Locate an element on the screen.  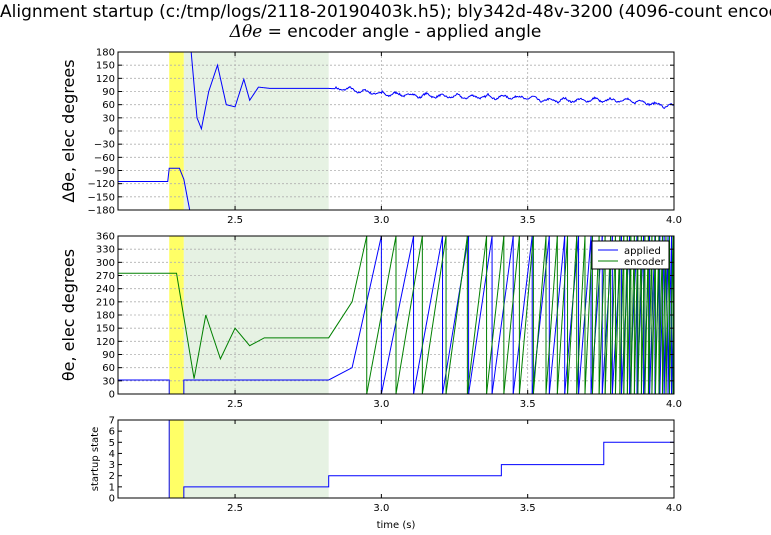
x-axis-label: time (s) is located at coordinates (396, 525).